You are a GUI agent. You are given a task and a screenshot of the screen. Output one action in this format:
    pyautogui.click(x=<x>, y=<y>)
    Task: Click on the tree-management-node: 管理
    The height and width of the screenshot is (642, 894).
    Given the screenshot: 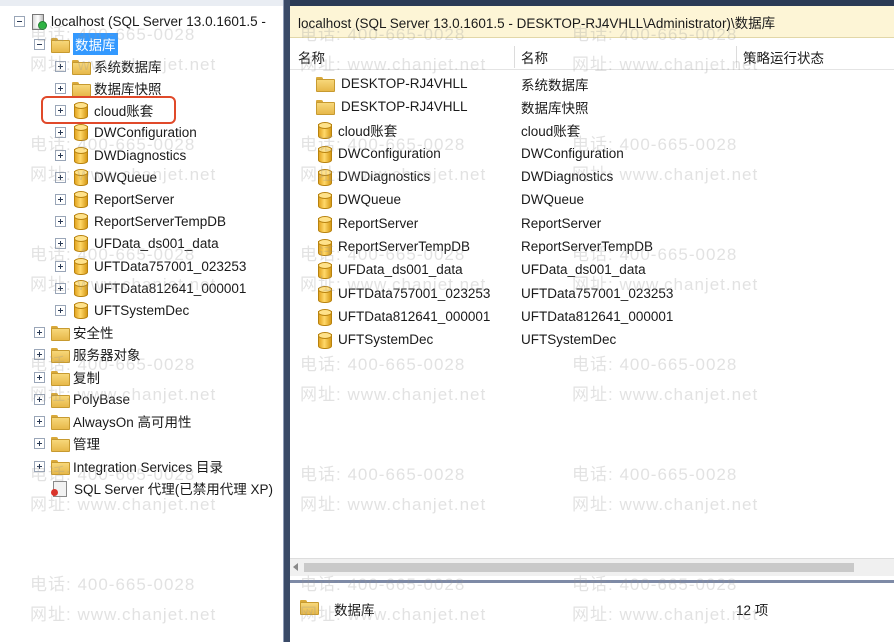 What is the action you would take?
    pyautogui.click(x=67, y=443)
    